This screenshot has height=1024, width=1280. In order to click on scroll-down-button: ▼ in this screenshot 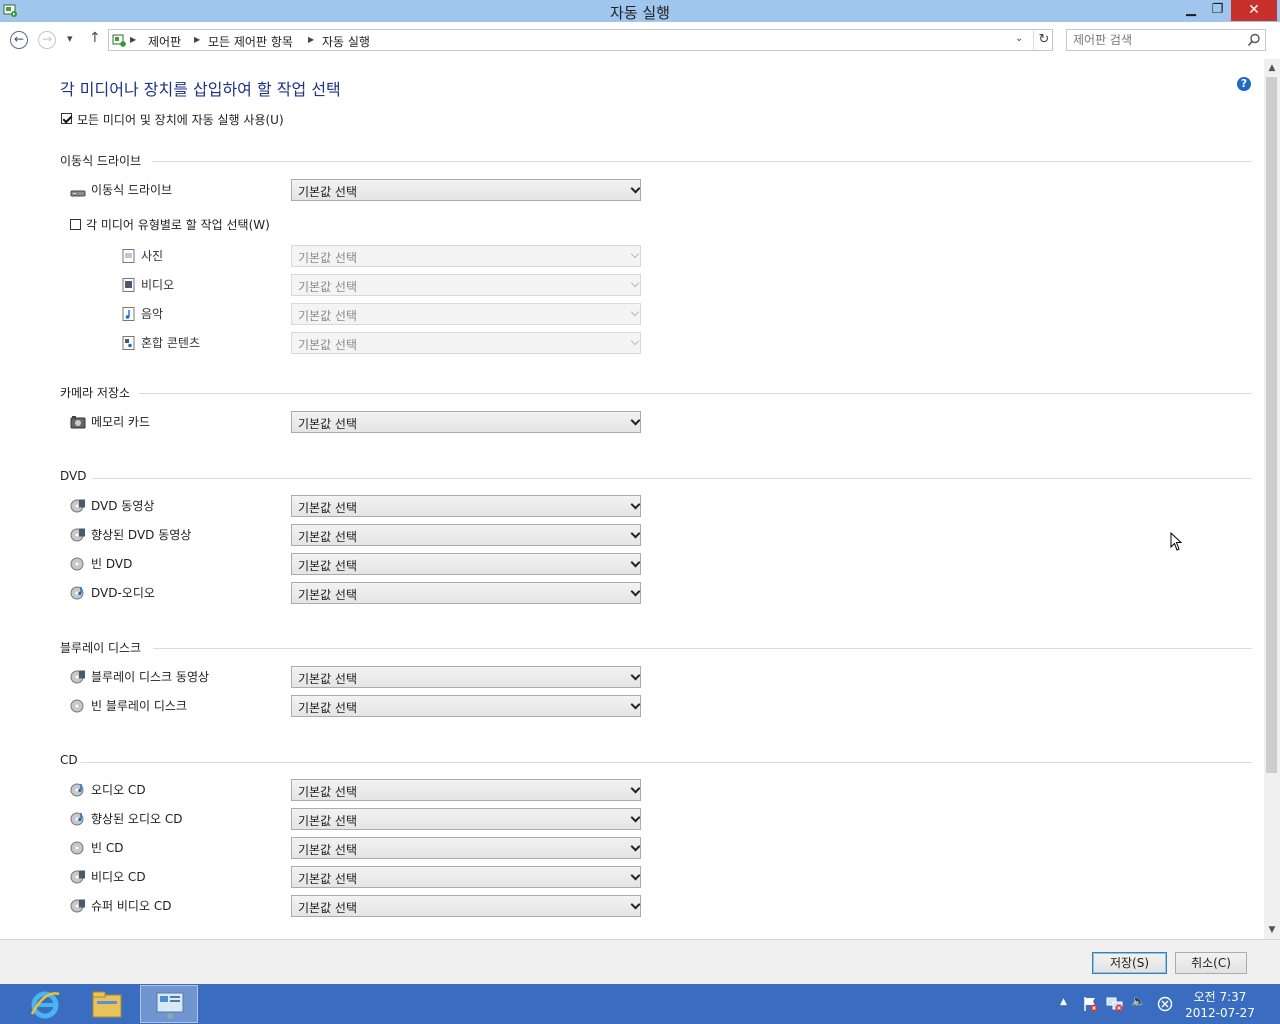, I will do `click(1272, 931)`.